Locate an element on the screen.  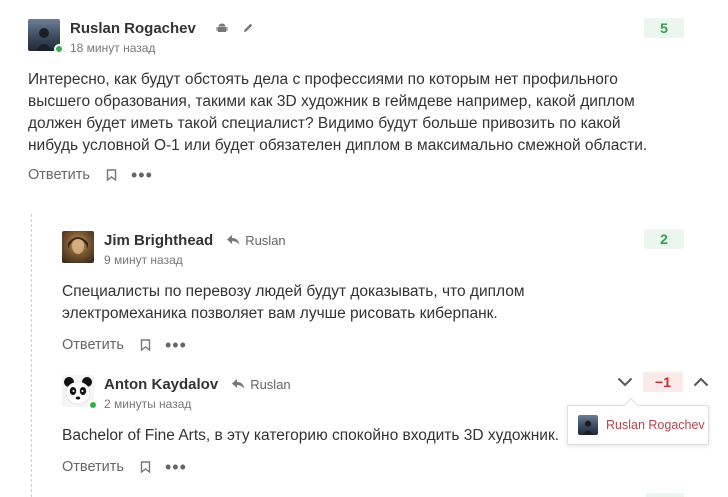
voter-avatar is located at coordinates (588, 425).